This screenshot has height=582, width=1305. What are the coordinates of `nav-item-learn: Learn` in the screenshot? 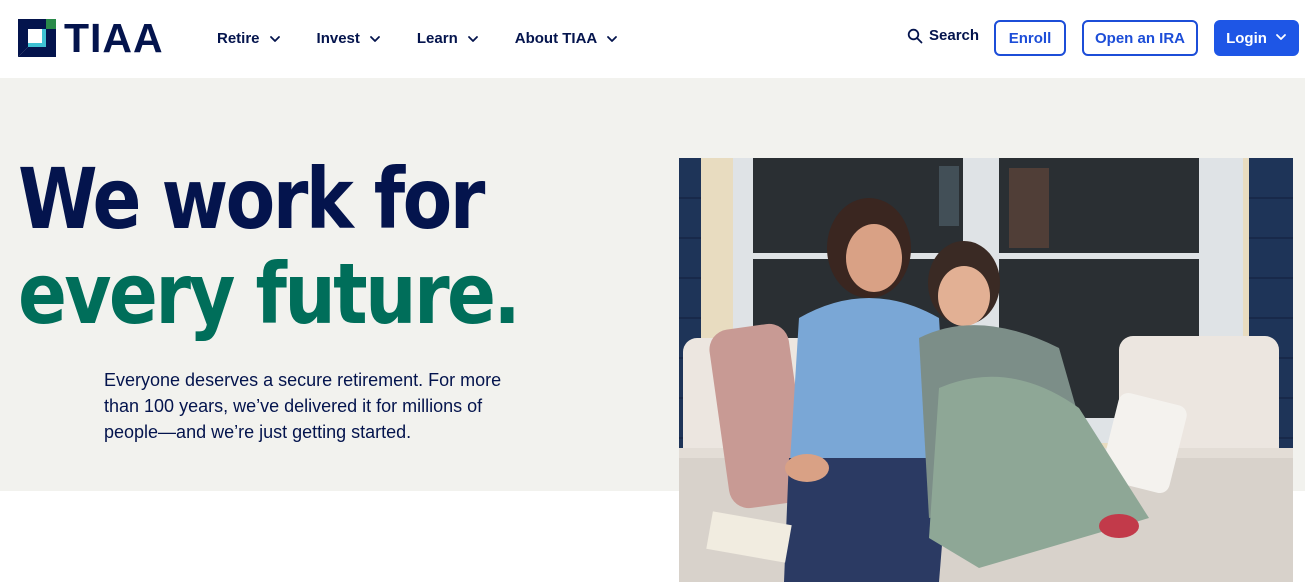 It's located at (448, 38).